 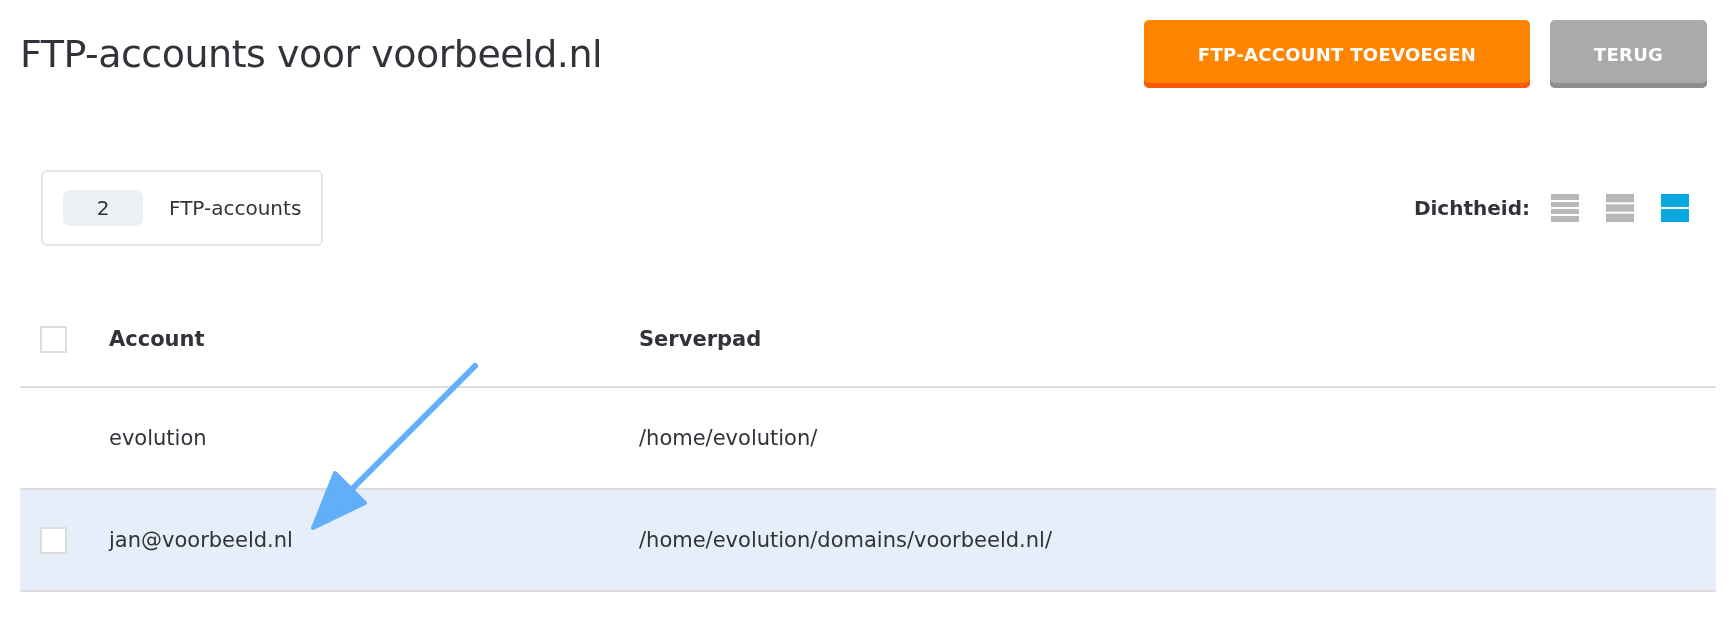 What do you see at coordinates (157, 339) in the screenshot?
I see `column-header: Account` at bounding box center [157, 339].